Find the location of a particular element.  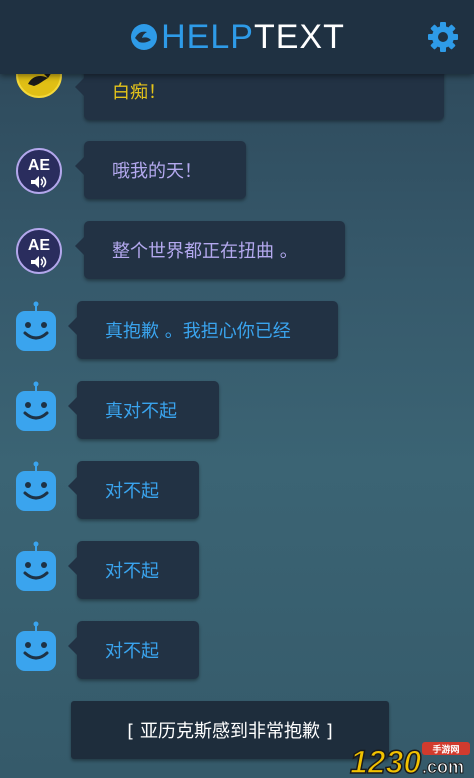

app-header: HELPTEXT is located at coordinates (237, 37).